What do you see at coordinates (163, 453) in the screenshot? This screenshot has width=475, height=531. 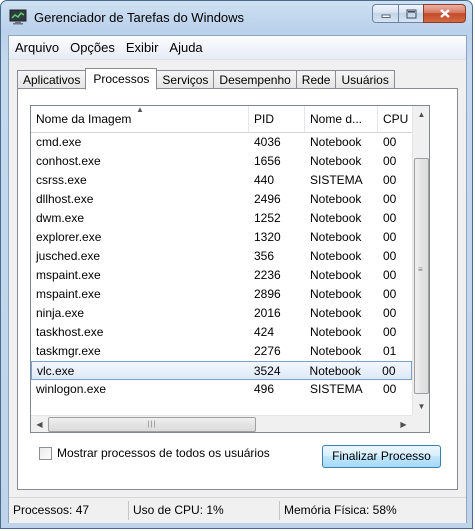 I see `show-all-users-label: Mostrar processos de todos os usuários` at bounding box center [163, 453].